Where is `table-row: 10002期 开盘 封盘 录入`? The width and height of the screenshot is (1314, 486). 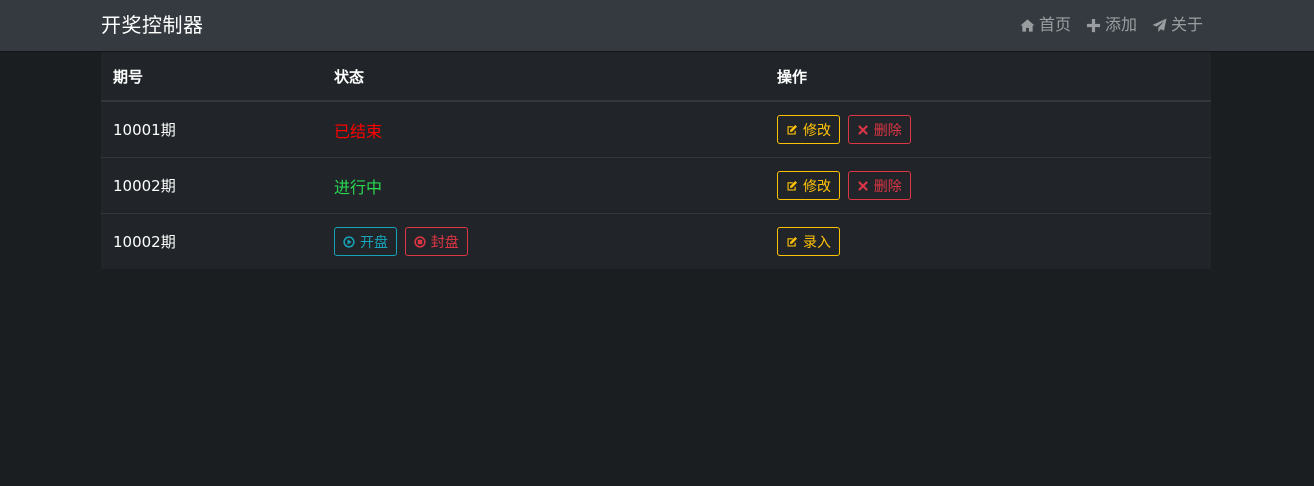 table-row: 10002期 开盘 封盘 录入 is located at coordinates (656, 241).